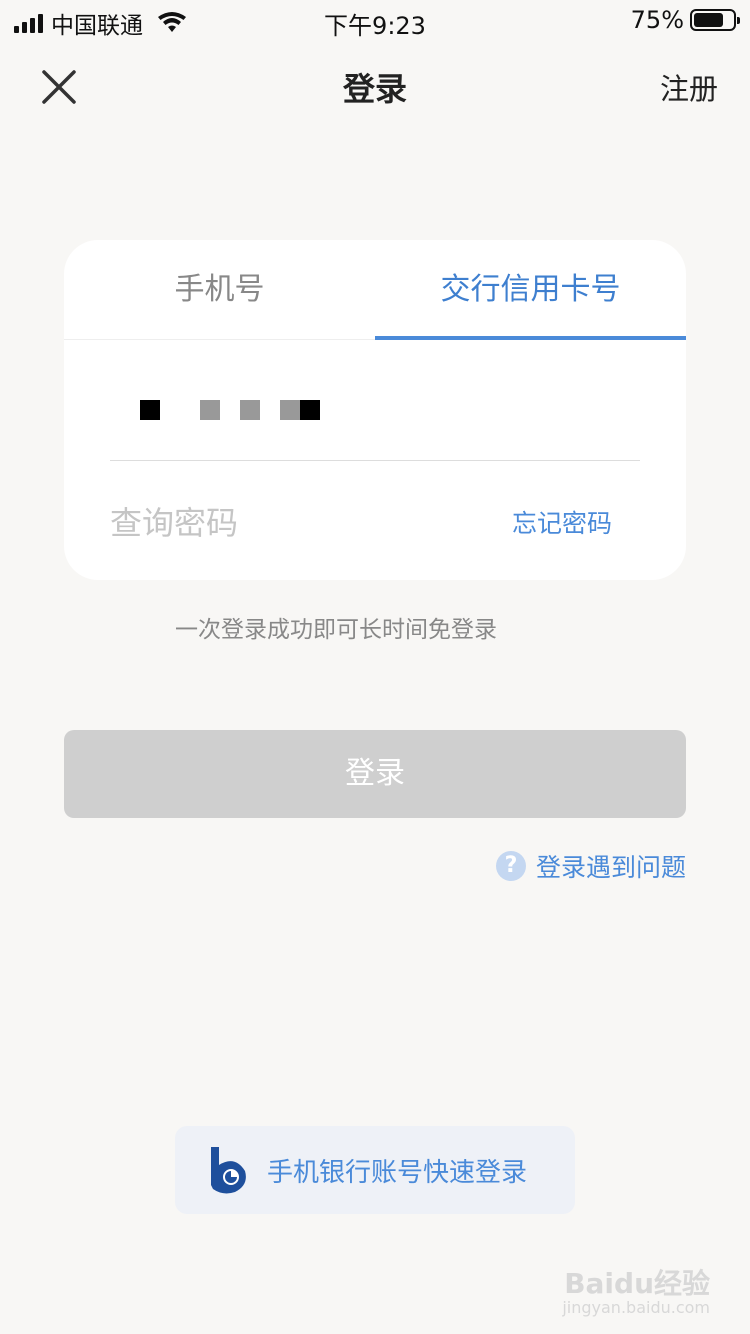 This screenshot has height=1334, width=750. Describe the element at coordinates (219, 339) in the screenshot. I see `tab-divider` at that location.